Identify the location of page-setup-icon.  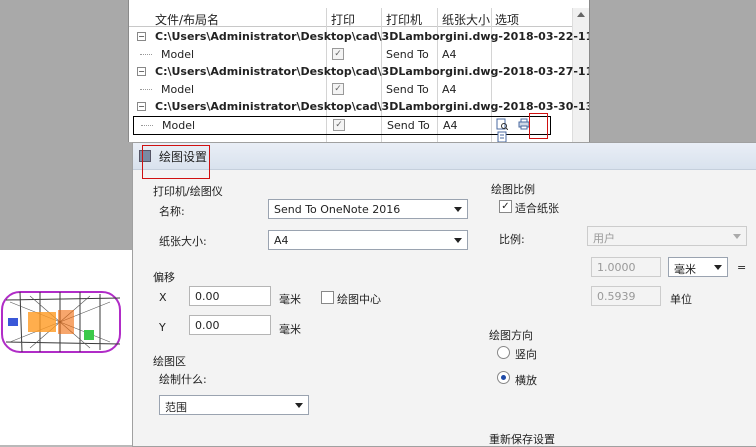
(502, 136).